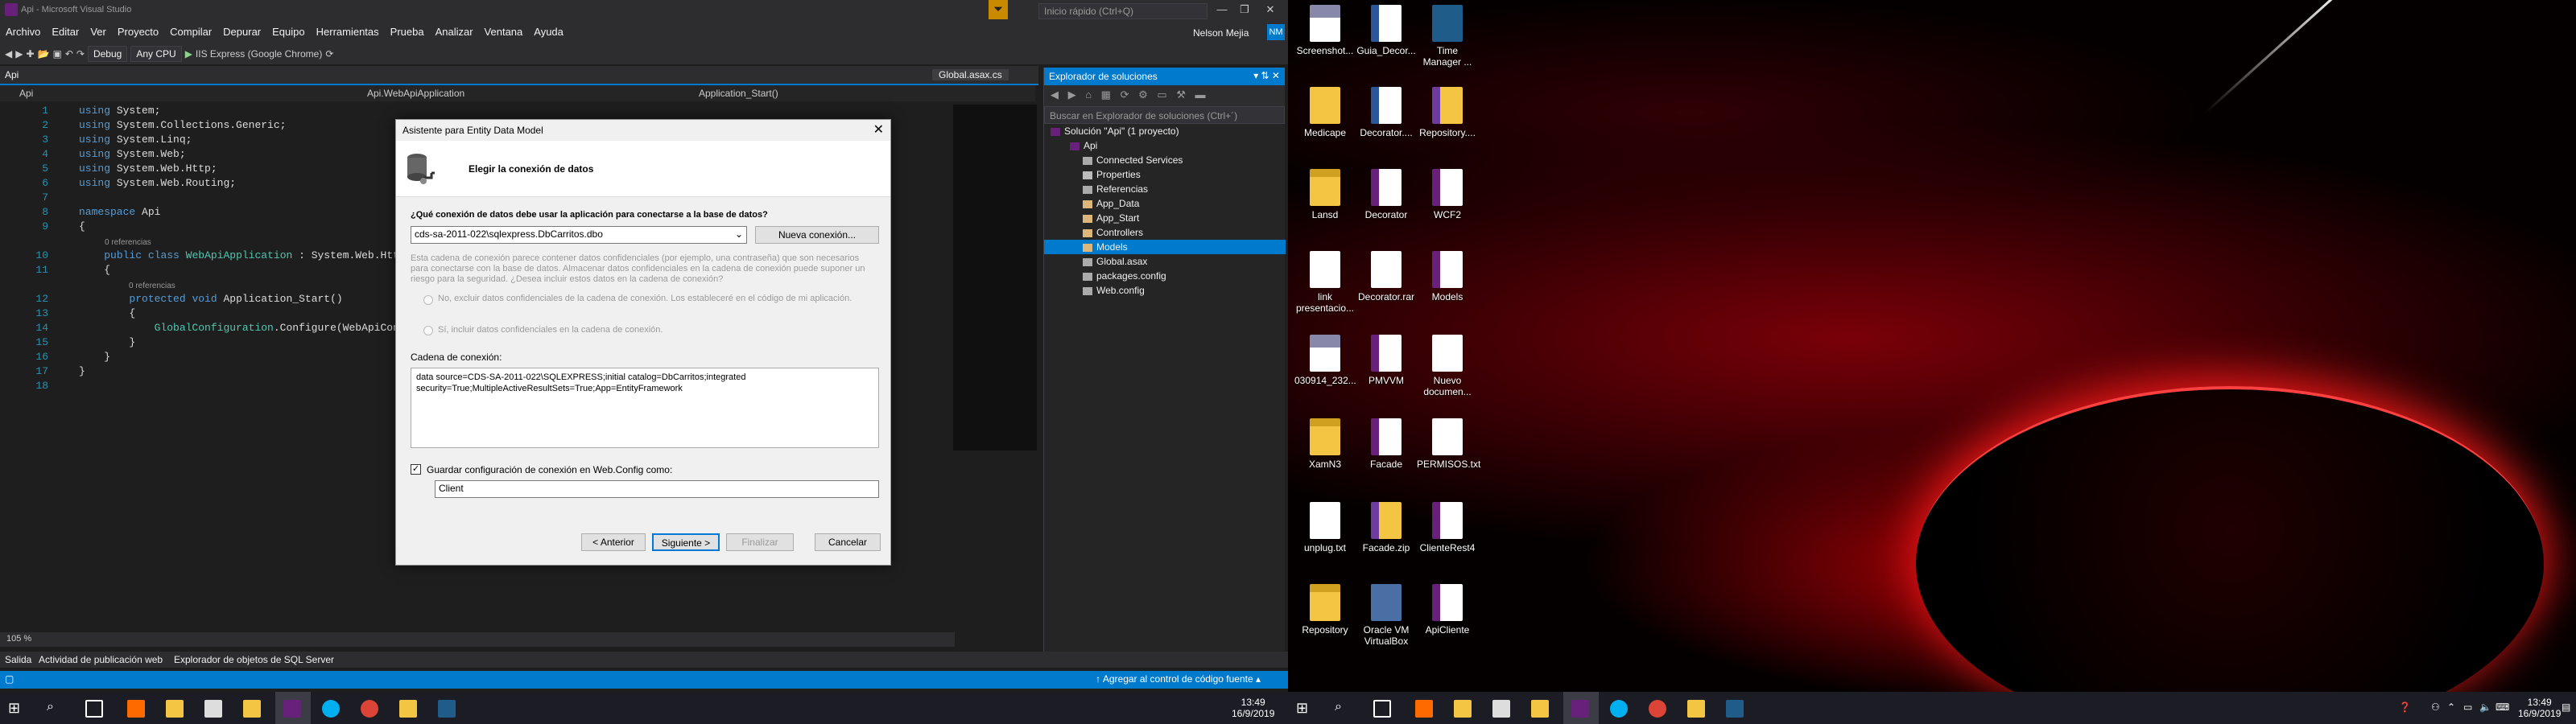 The width and height of the screenshot is (2576, 724). Describe the element at coordinates (1270, 9) in the screenshot. I see `close-icon: ✕` at that location.